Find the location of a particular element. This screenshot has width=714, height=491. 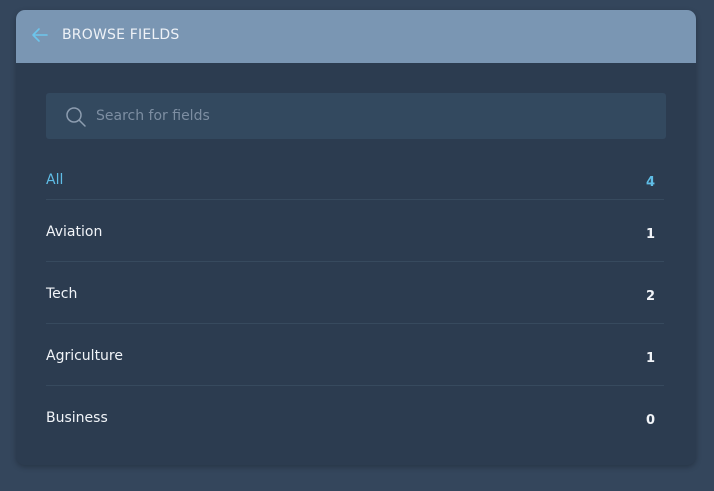

field-label: Aviation is located at coordinates (74, 232).